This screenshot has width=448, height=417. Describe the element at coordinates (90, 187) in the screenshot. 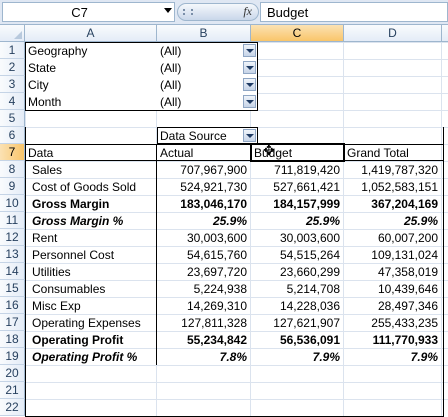

I see `row-label: Cost of Goods Sold` at that location.